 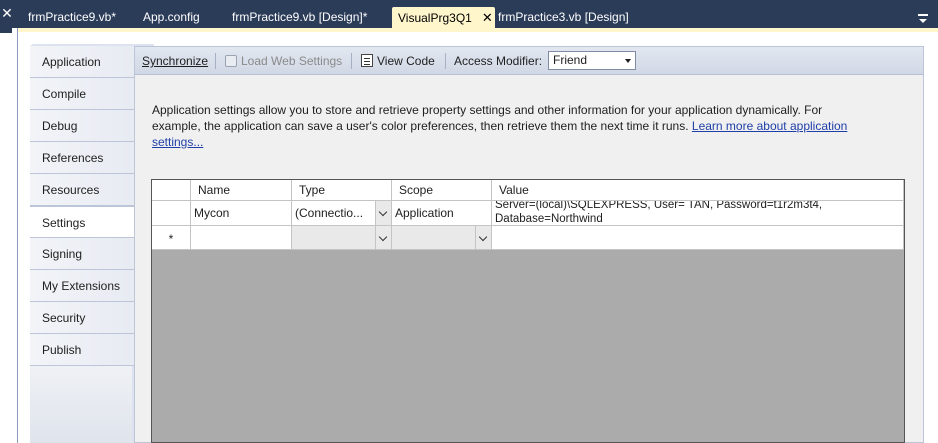 I want to click on page-tab-settings: Settings, so click(x=88, y=222).